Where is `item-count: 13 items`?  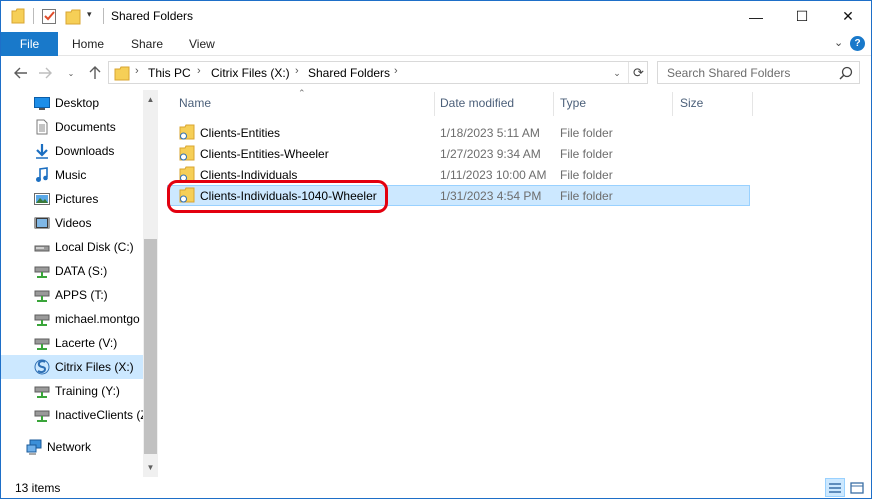 item-count: 13 items is located at coordinates (38, 488).